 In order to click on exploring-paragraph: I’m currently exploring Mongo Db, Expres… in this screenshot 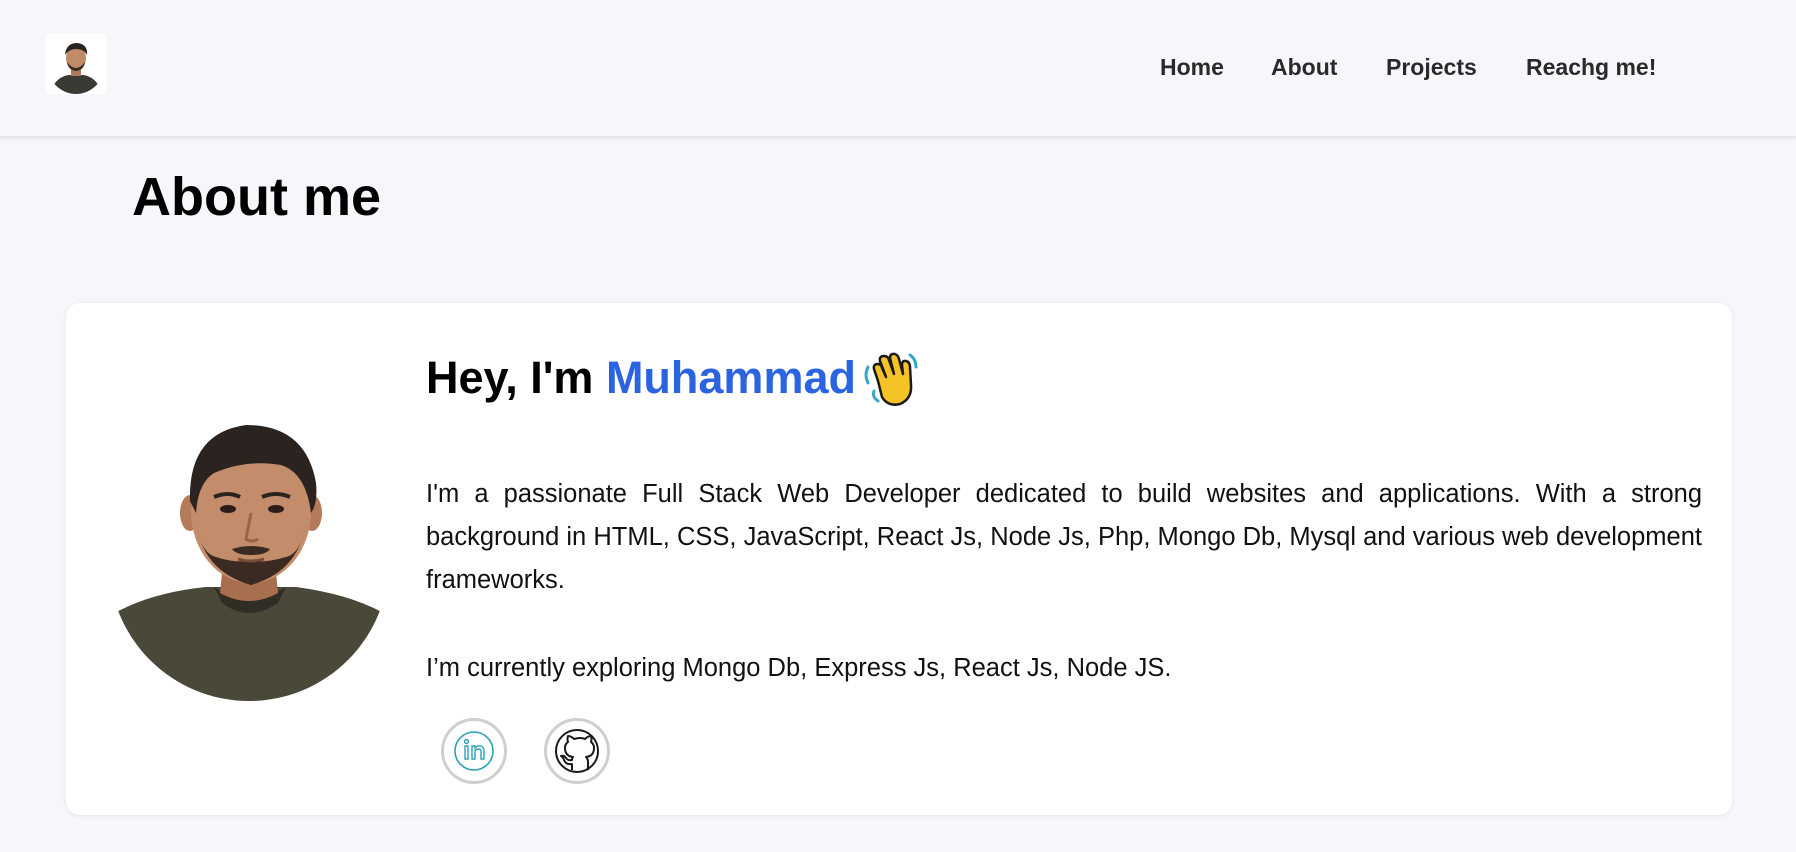, I will do `click(799, 668)`.